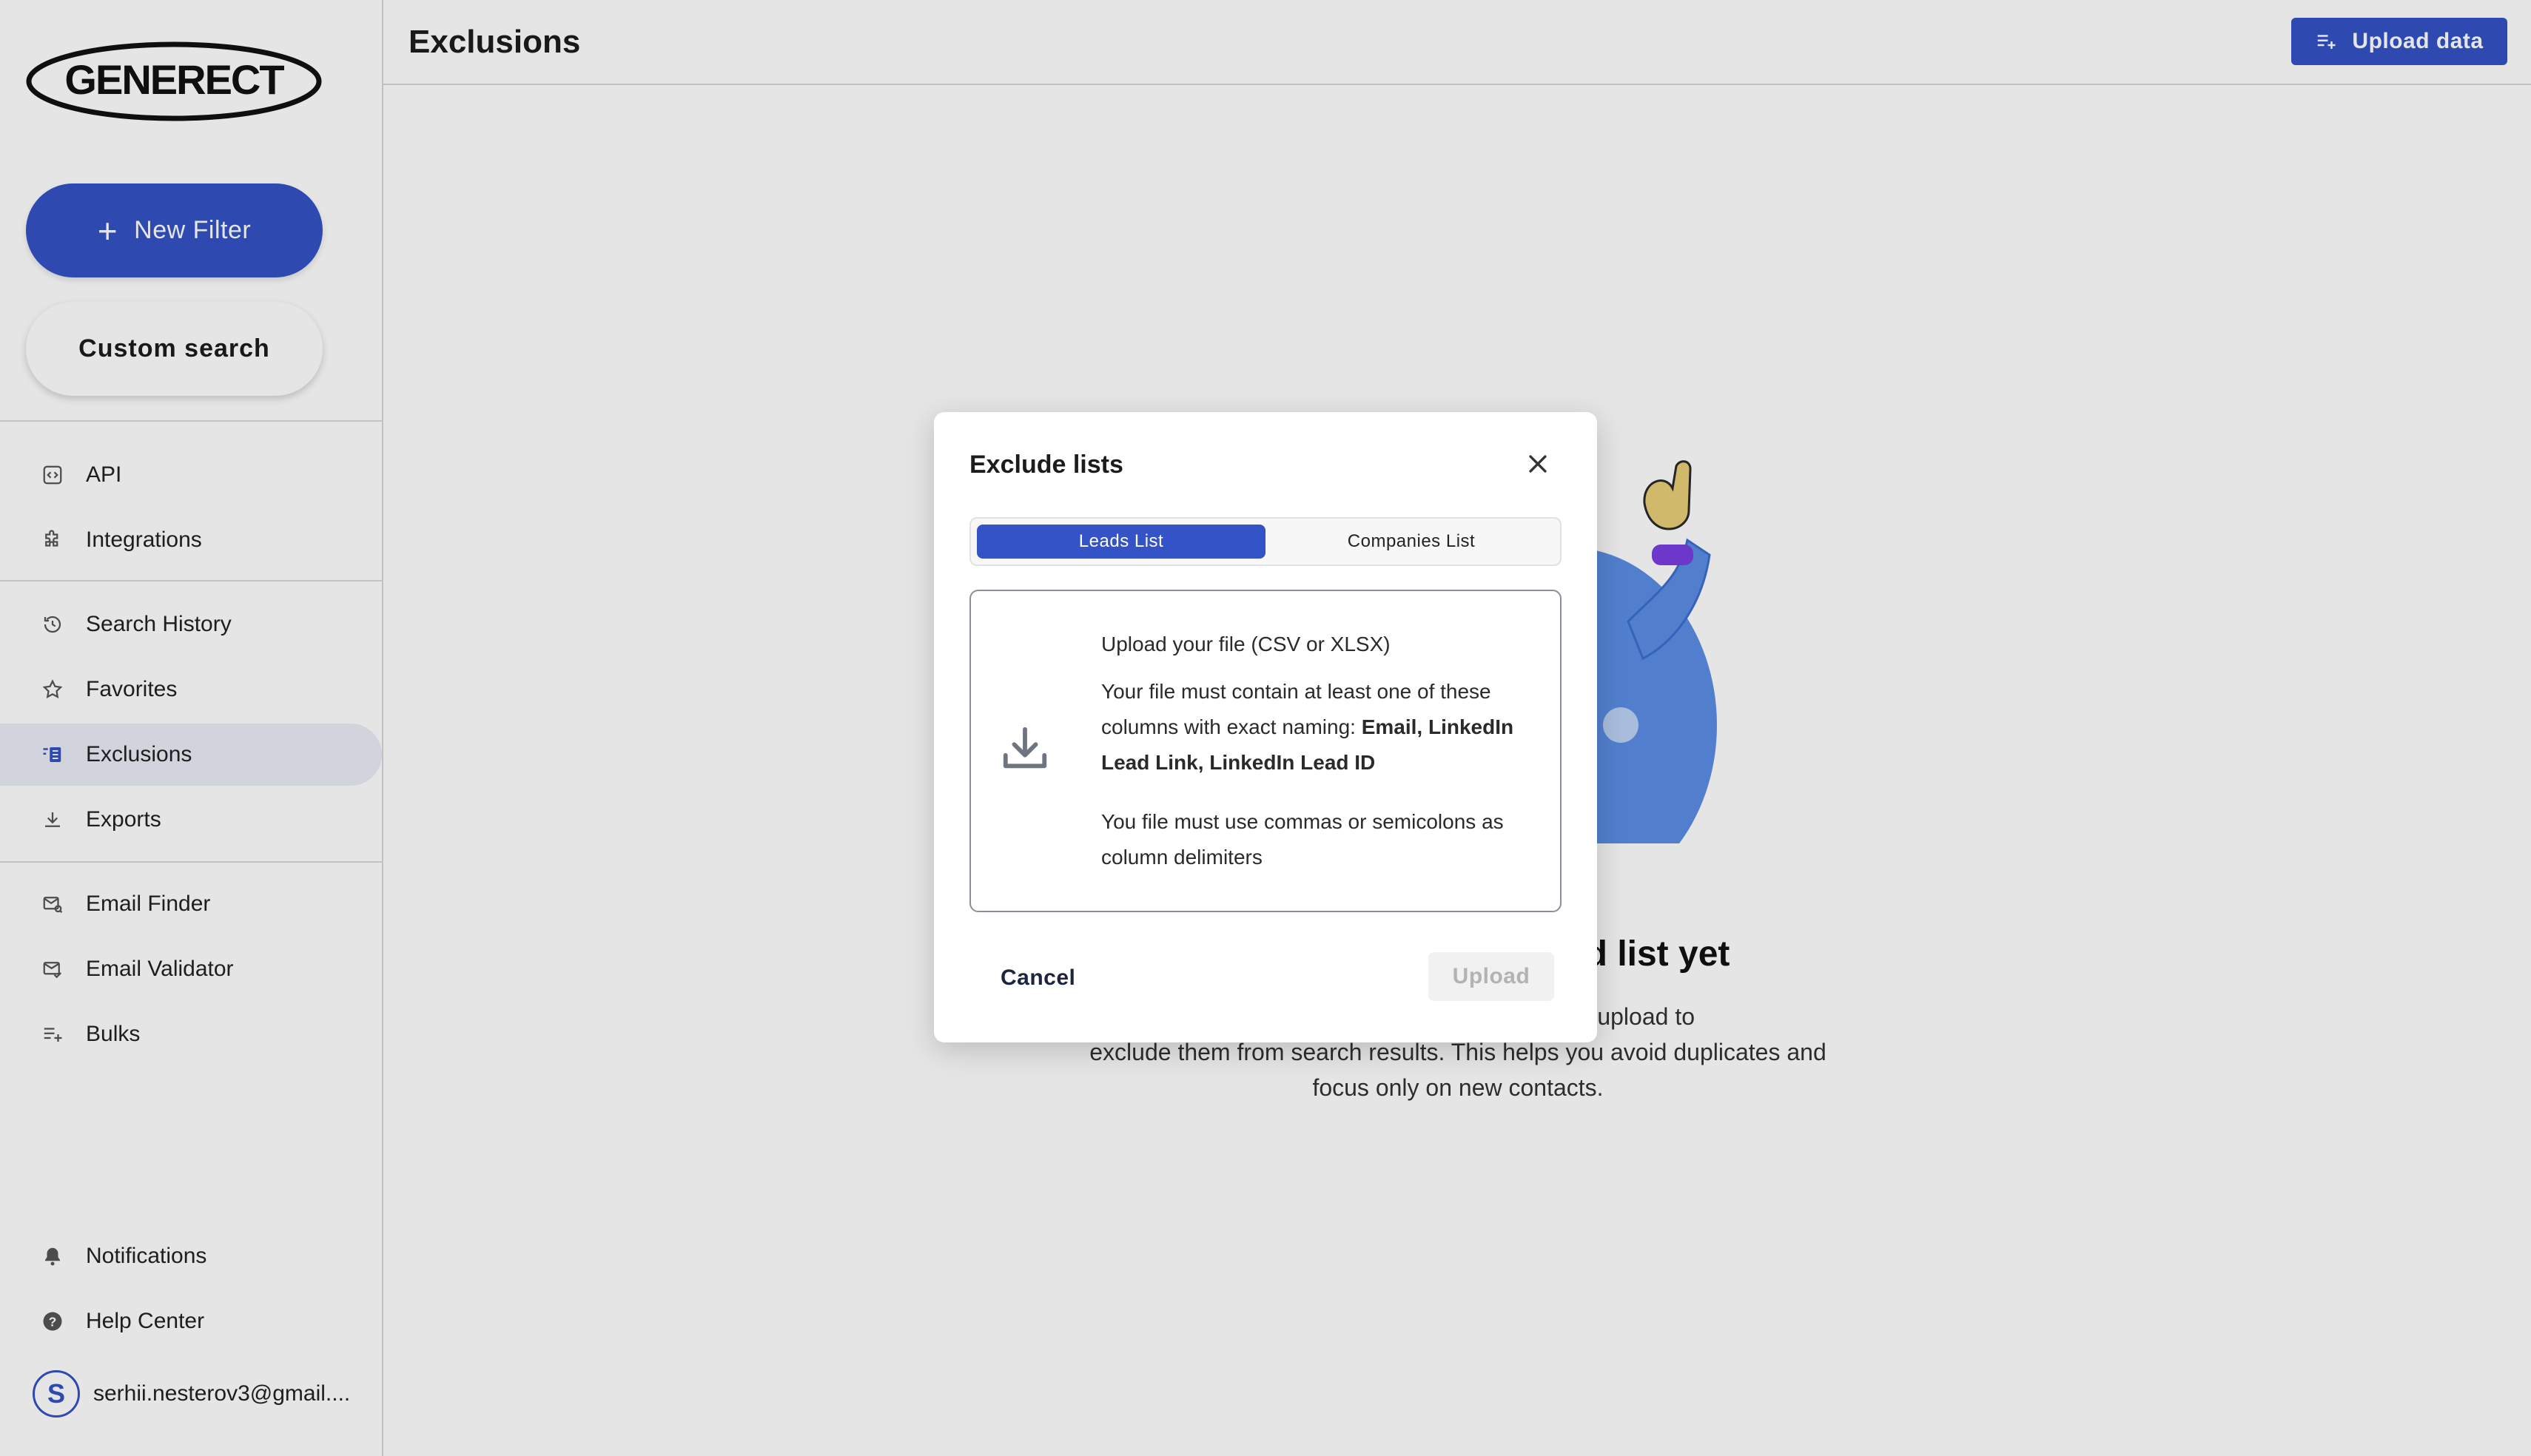 This screenshot has height=1456, width=2531. I want to click on close-icon, so click(1538, 464).